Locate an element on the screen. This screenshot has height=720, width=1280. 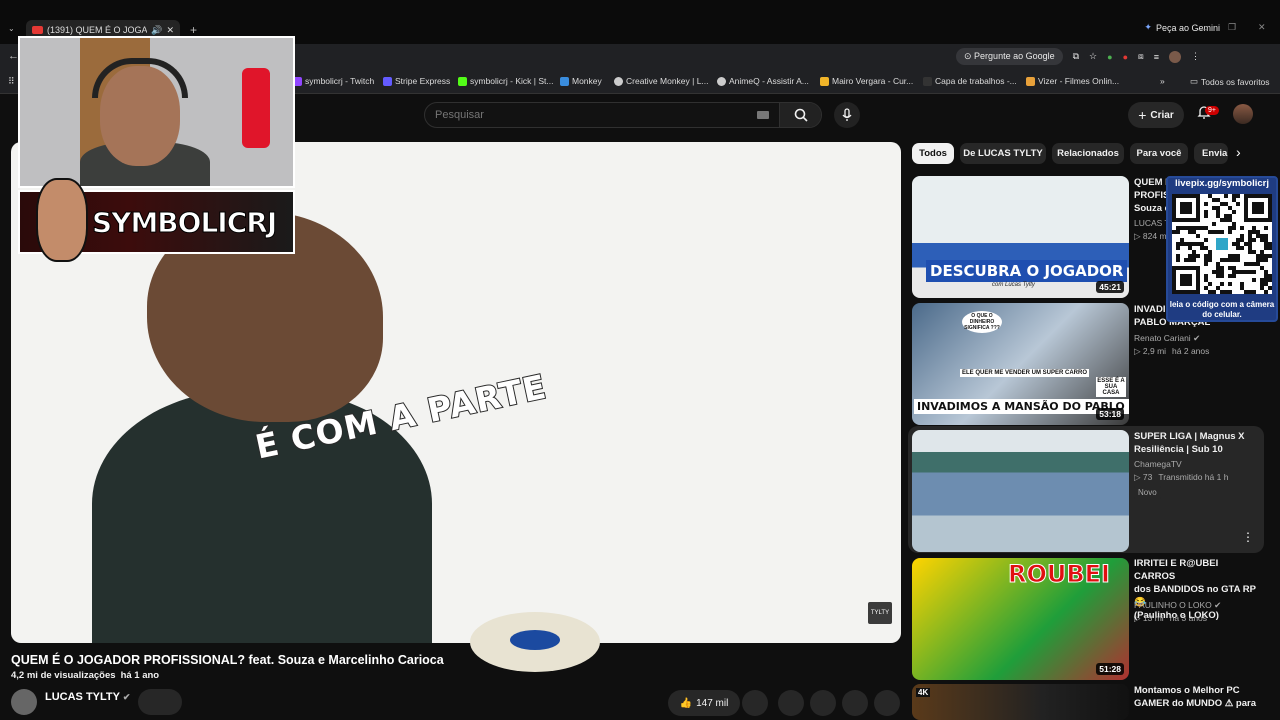
create-button: + Criar is located at coordinates (1156, 115).